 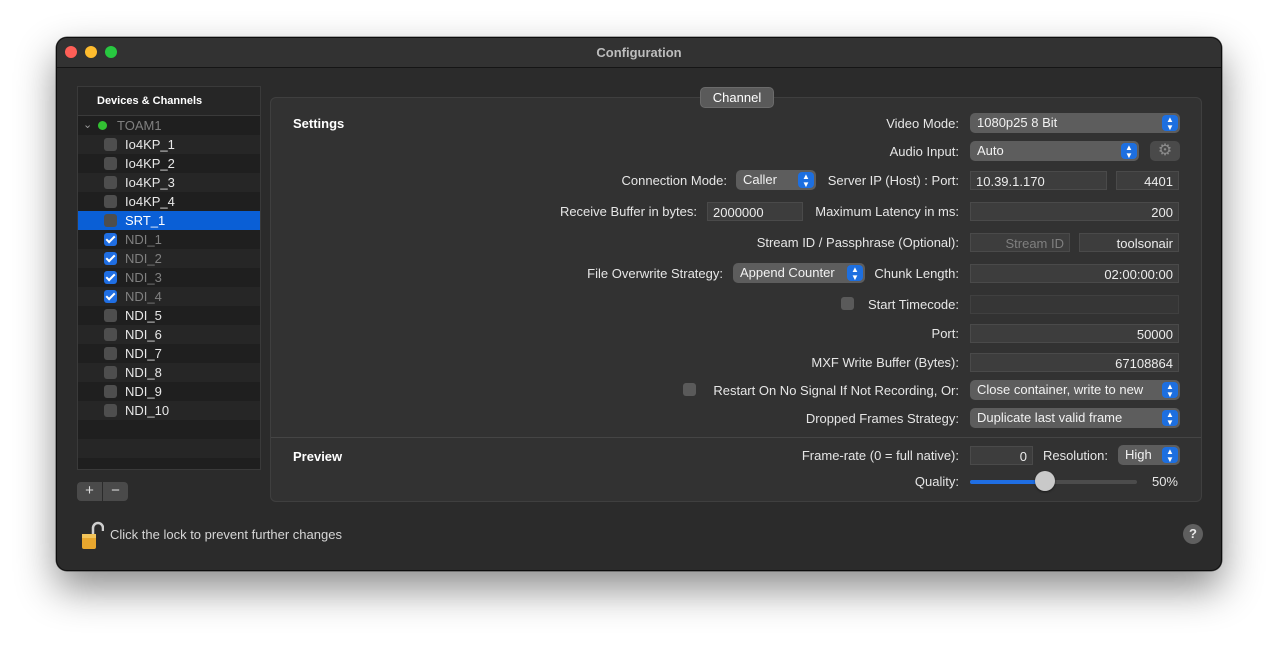 I want to click on quality-slider-fill, so click(x=1007, y=482).